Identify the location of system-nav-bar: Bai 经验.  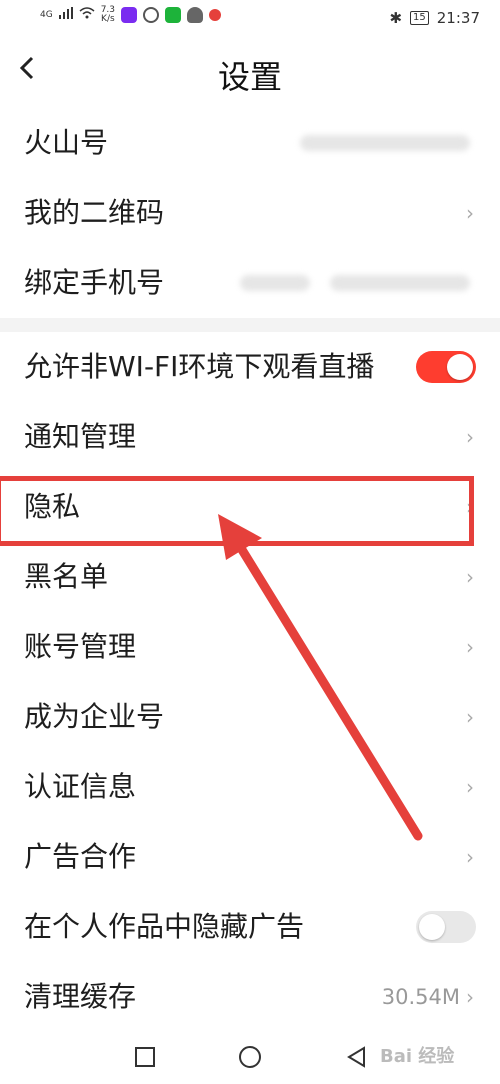
(250, 1057).